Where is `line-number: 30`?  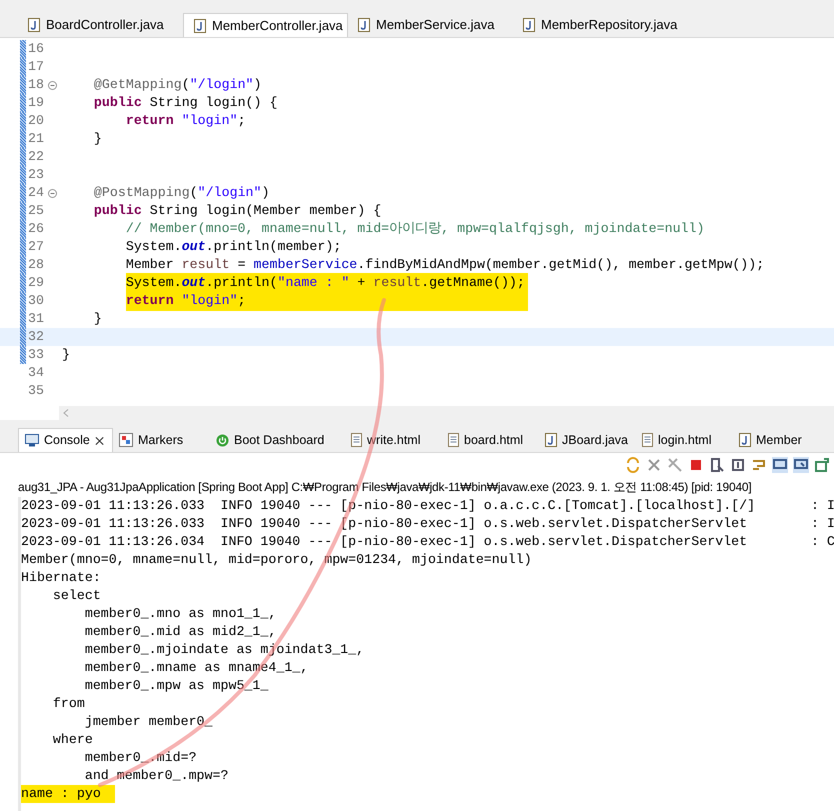 line-number: 30 is located at coordinates (36, 301).